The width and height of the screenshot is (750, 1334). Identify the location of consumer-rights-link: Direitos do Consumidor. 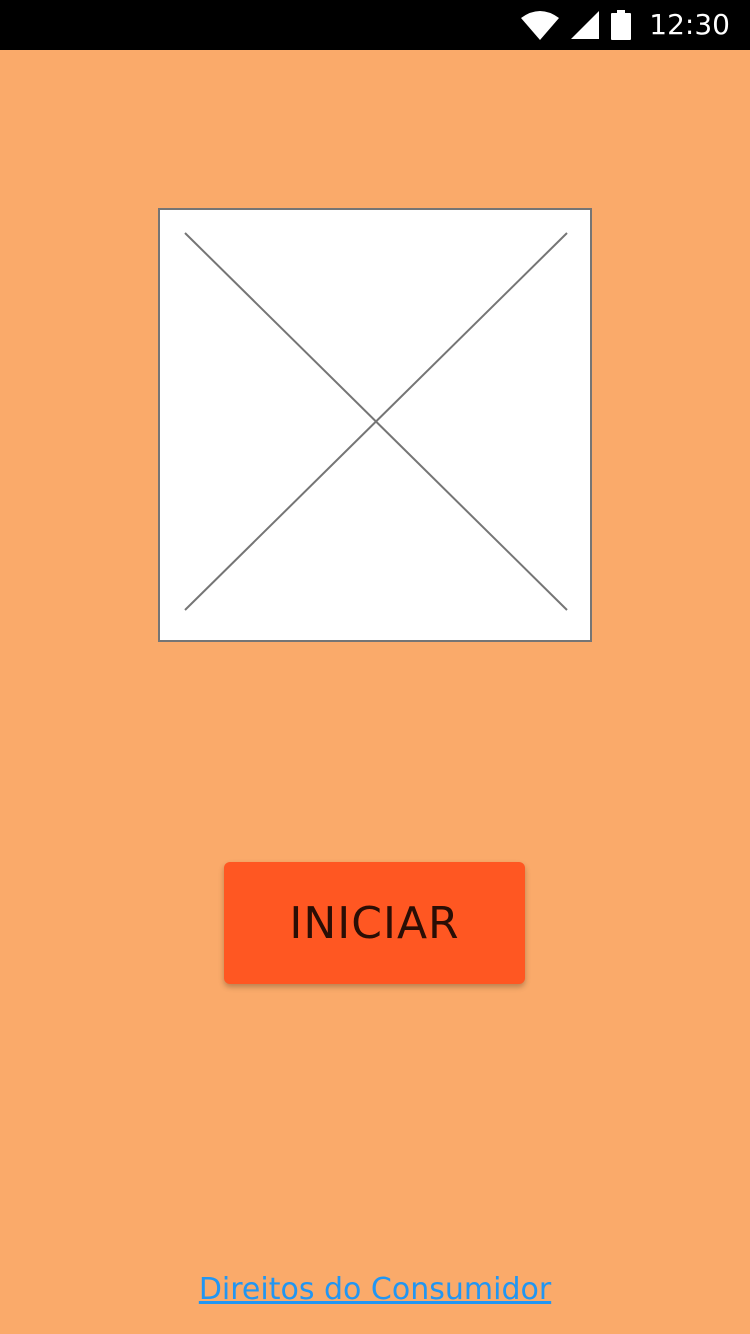
(375, 1289).